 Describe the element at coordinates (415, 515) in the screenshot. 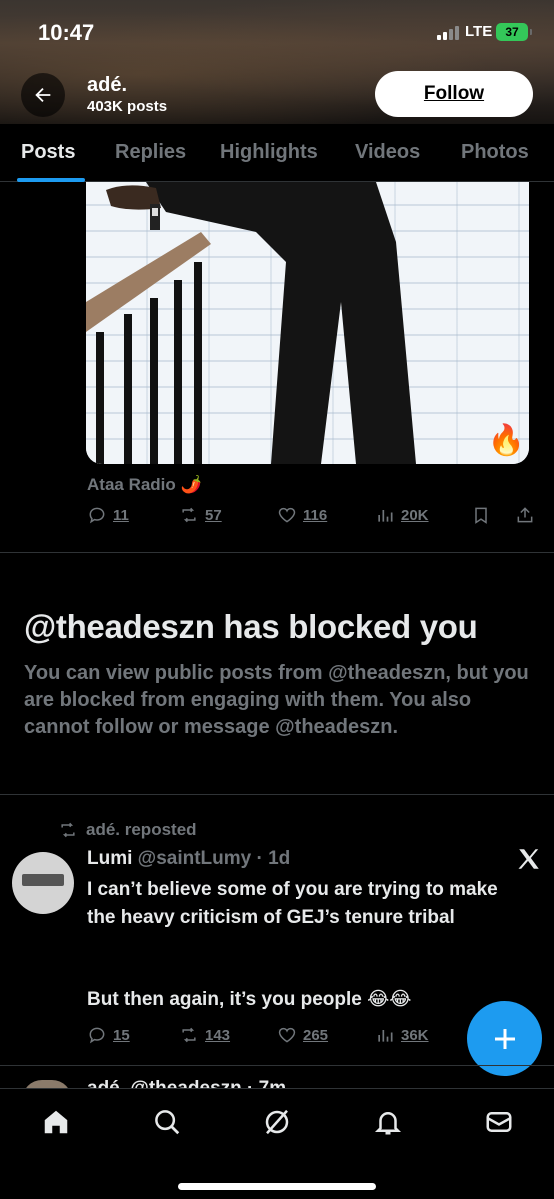

I see `views-count: 20K` at that location.